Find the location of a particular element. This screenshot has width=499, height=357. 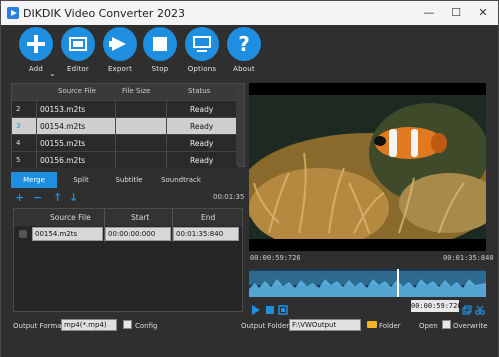

about-button: ? About is located at coordinates (244, 49).